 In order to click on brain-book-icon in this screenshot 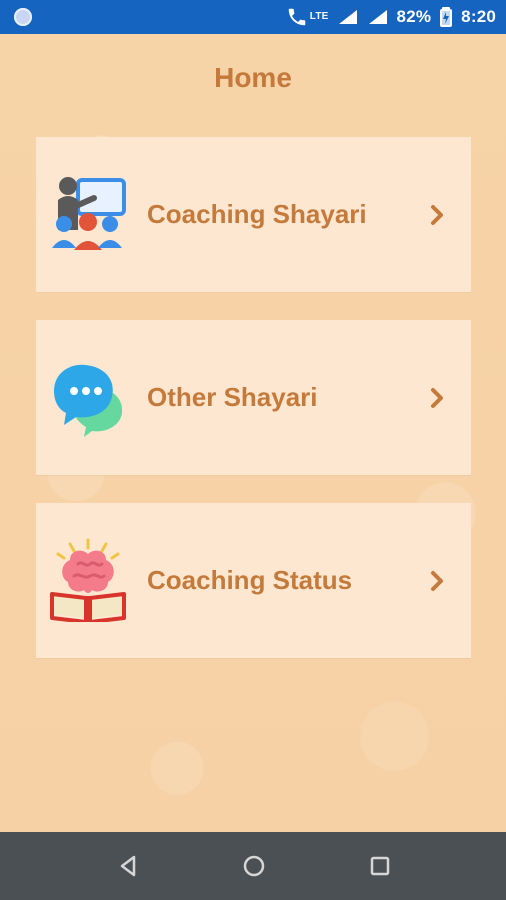, I will do `click(88, 581)`.